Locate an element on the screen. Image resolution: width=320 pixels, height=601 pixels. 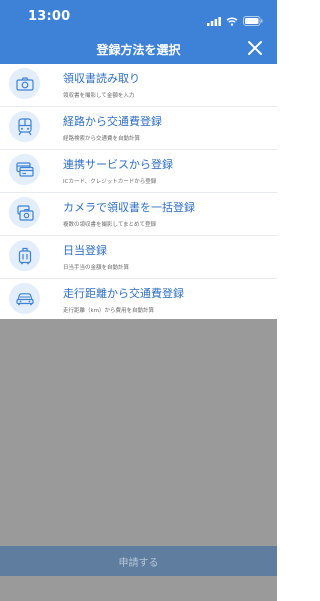
suitcase-icon is located at coordinates (24, 255).